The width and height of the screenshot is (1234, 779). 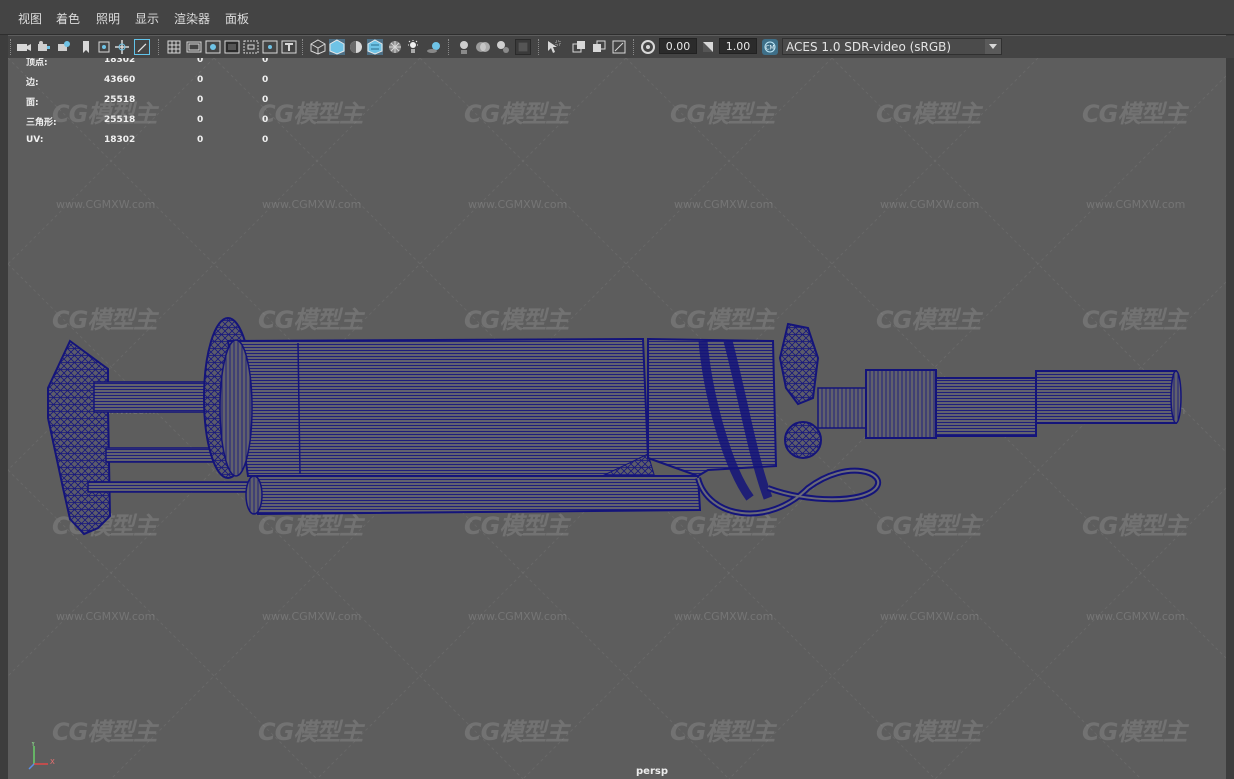 I want to click on stats-value: 43660, so click(x=120, y=80).